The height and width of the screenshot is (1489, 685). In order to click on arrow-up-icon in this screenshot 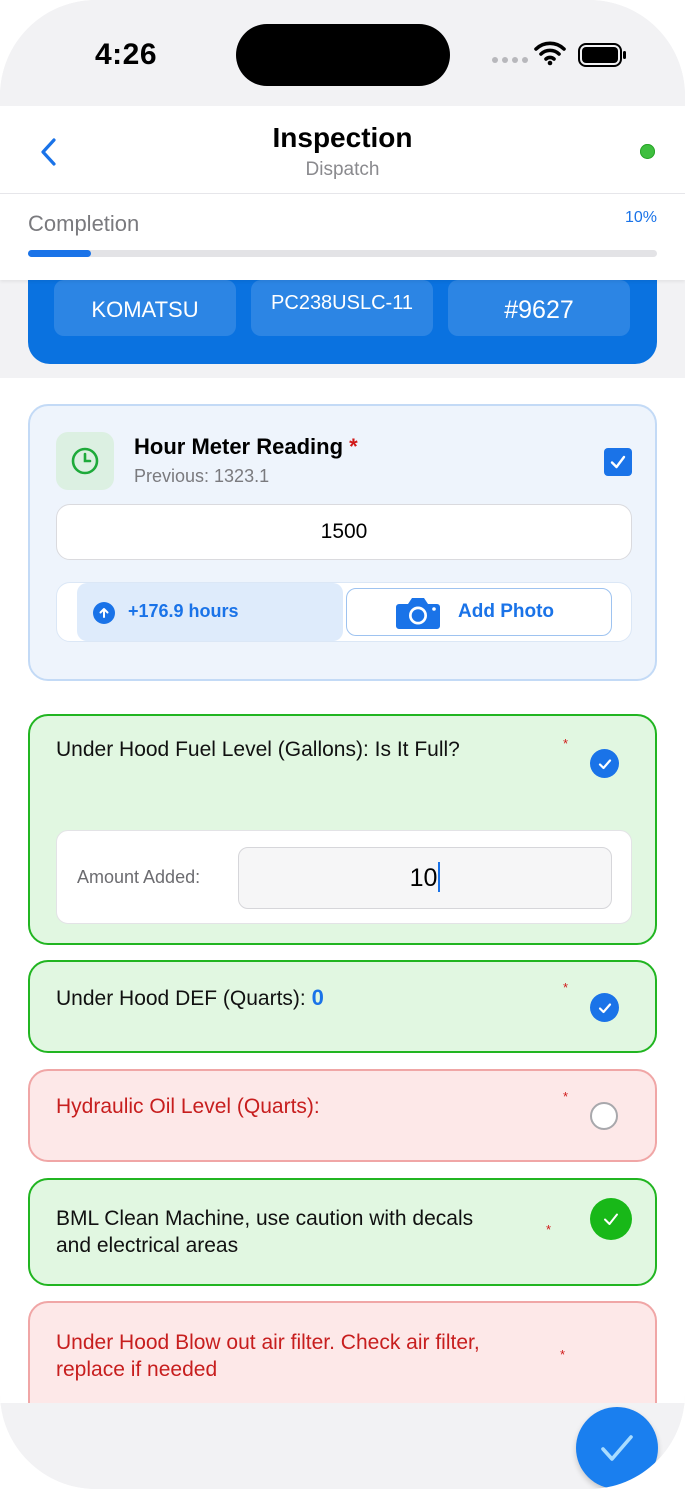, I will do `click(104, 613)`.